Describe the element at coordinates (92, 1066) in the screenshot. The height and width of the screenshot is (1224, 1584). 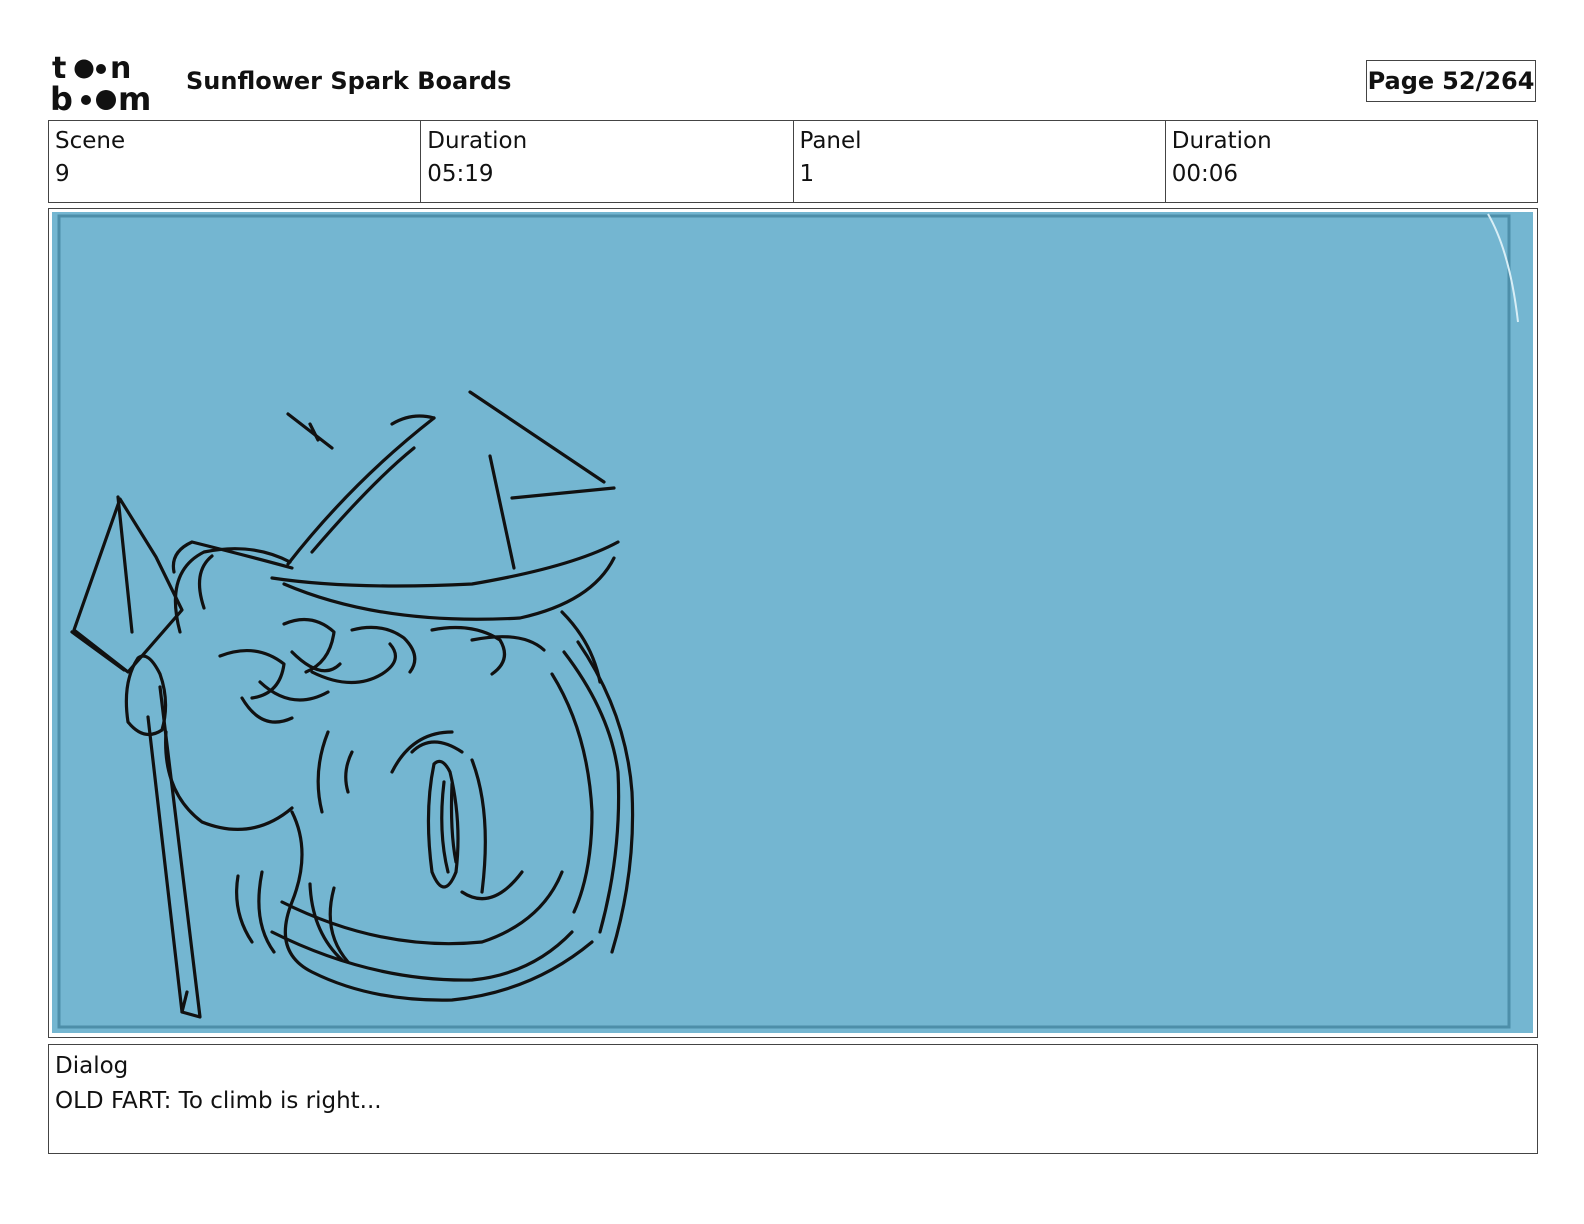
I see `dialog-label: Dialog` at that location.